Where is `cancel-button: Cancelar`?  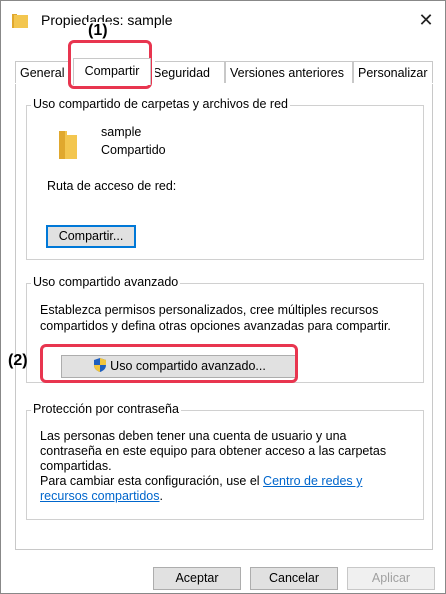 cancel-button: Cancelar is located at coordinates (294, 578).